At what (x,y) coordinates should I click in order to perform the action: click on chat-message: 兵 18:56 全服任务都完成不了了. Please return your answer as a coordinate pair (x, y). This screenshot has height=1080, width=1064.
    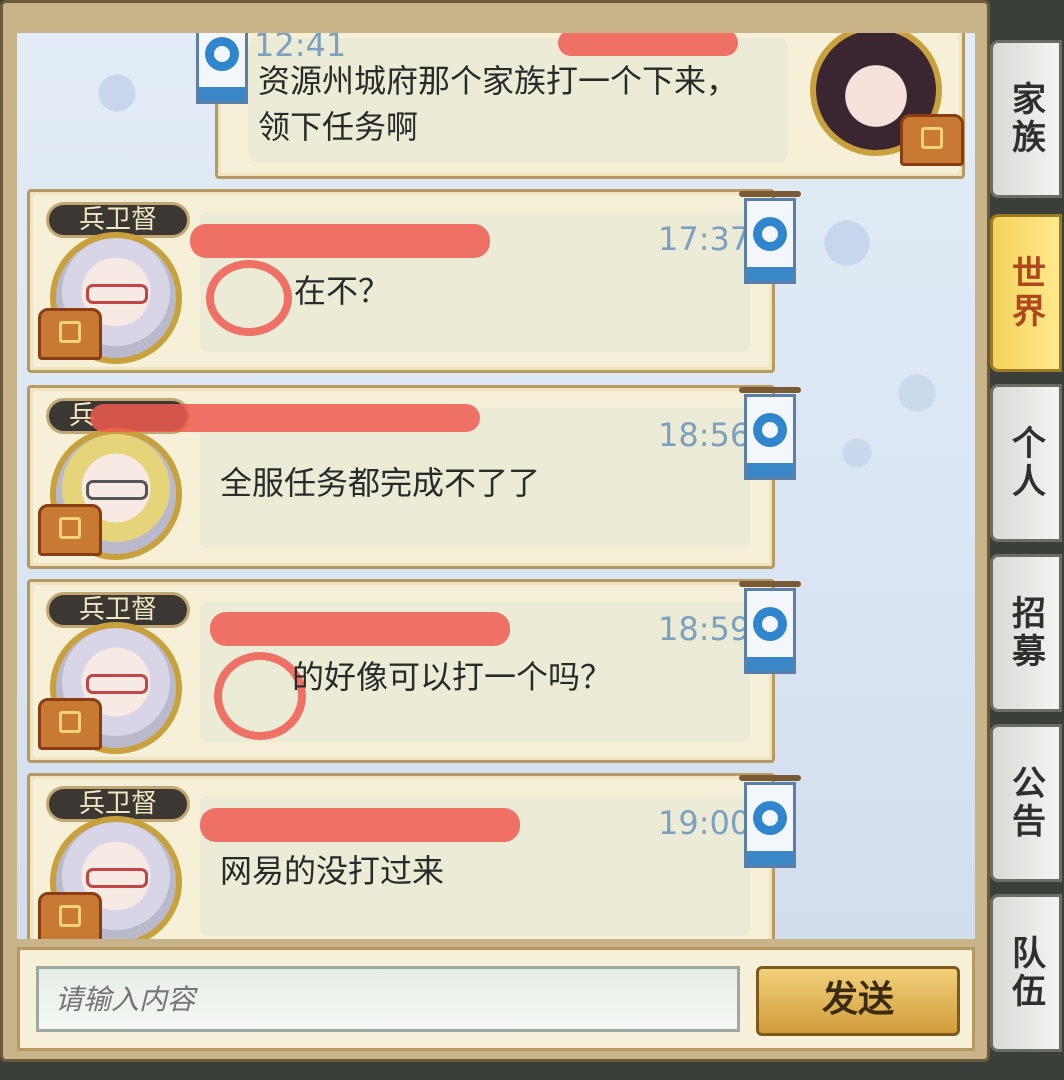
    Looking at the image, I should click on (414, 477).